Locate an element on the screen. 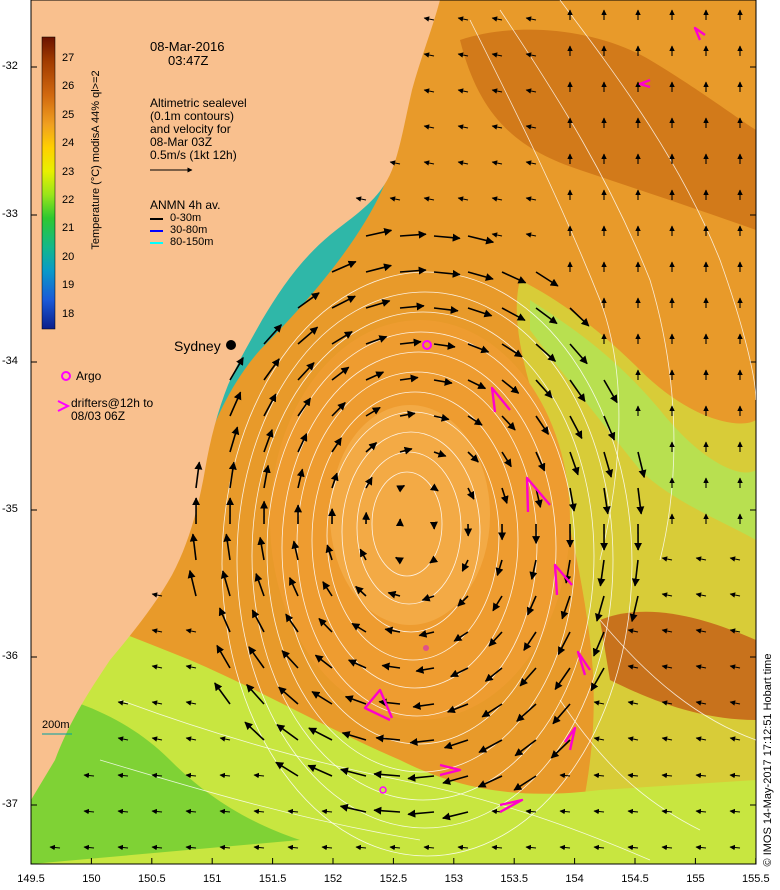 The width and height of the screenshot is (780, 890). x-tick-label: 155.5 is located at coordinates (756, 879).